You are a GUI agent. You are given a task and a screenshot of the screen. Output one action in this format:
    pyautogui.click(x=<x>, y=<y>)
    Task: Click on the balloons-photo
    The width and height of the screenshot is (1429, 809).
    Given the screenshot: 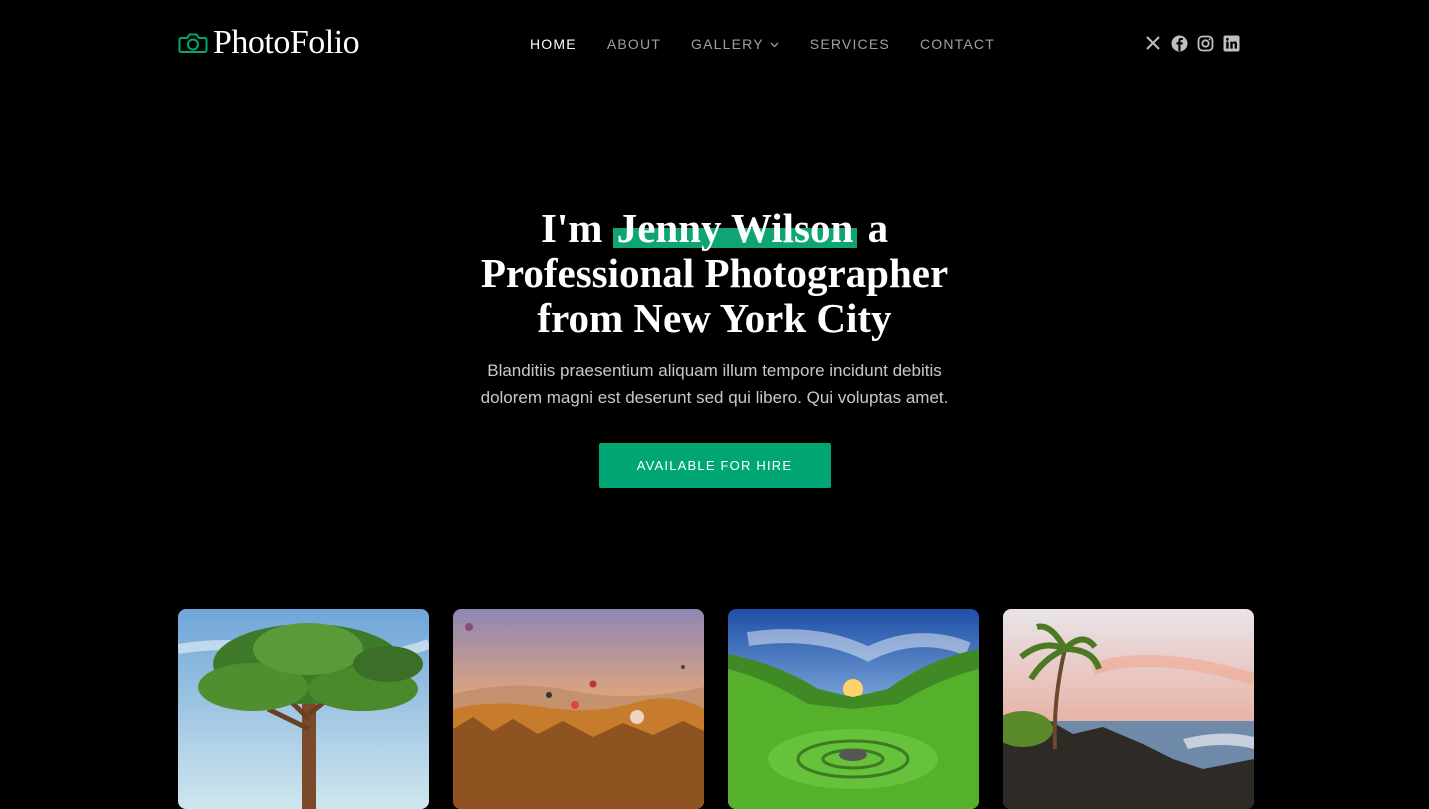 What is the action you would take?
    pyautogui.click(x=578, y=709)
    